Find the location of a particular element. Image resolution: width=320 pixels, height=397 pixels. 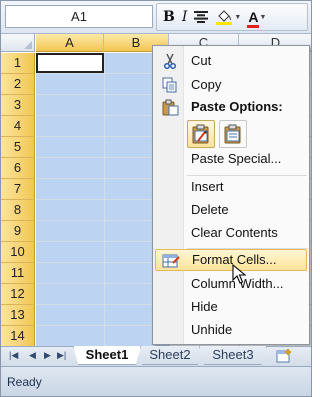

row-header-3: 3 is located at coordinates (18, 105).